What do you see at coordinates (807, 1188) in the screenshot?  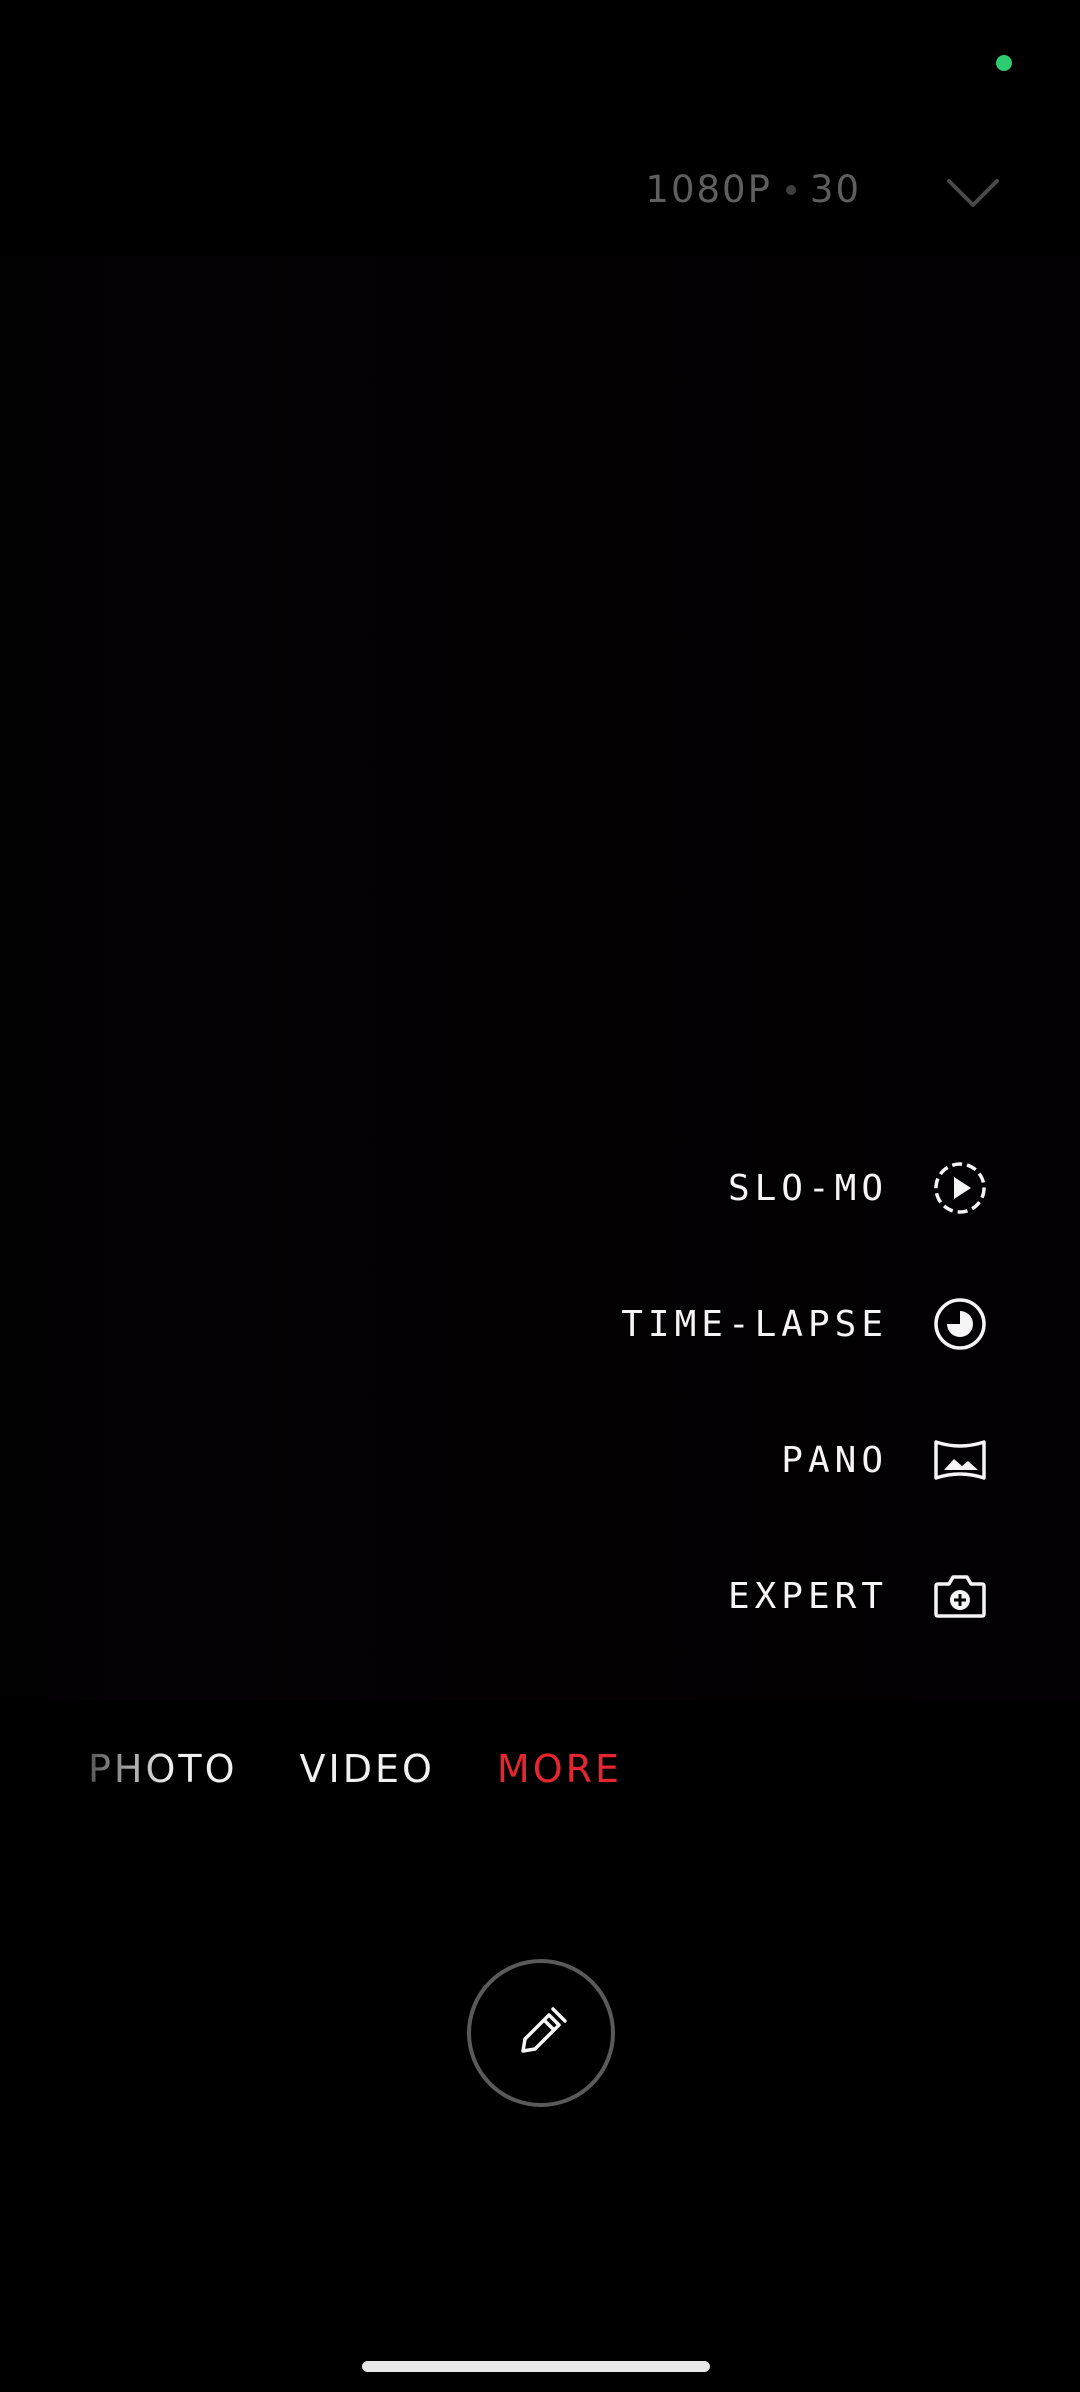 I see `menu-item-label: SLO-MO` at bounding box center [807, 1188].